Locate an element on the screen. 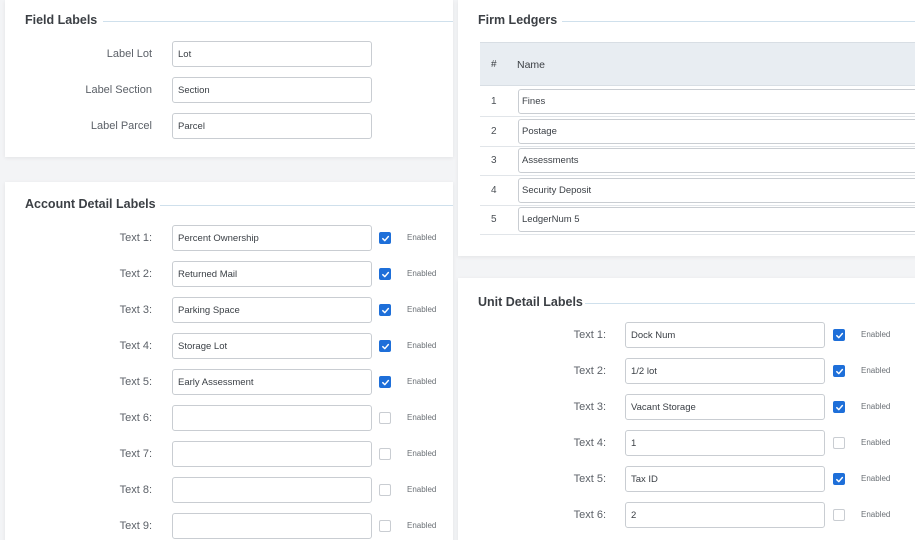 This screenshot has height=540, width=915. account_detail-text-label: Text 4: is located at coordinates (135, 346).